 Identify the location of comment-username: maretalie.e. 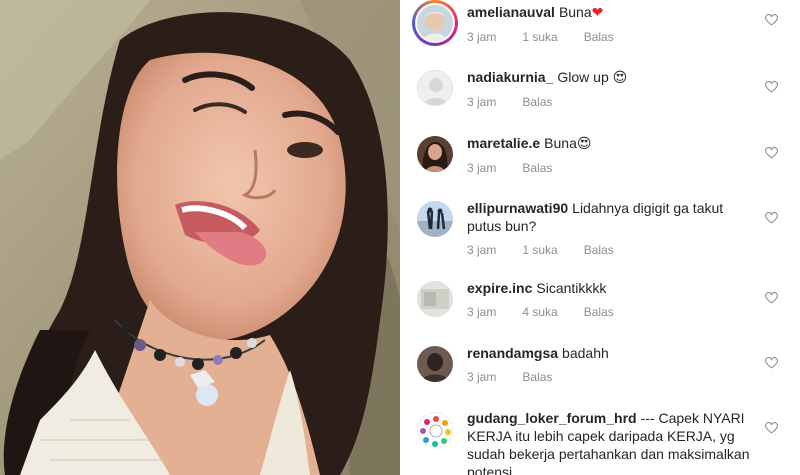
(503, 143).